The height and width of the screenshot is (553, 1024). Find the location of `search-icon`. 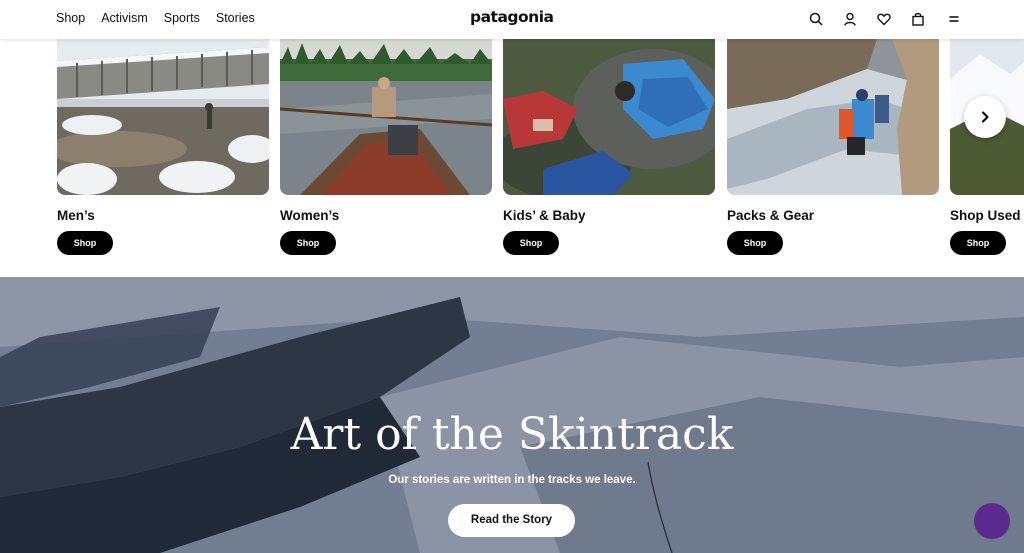

search-icon is located at coordinates (816, 19).